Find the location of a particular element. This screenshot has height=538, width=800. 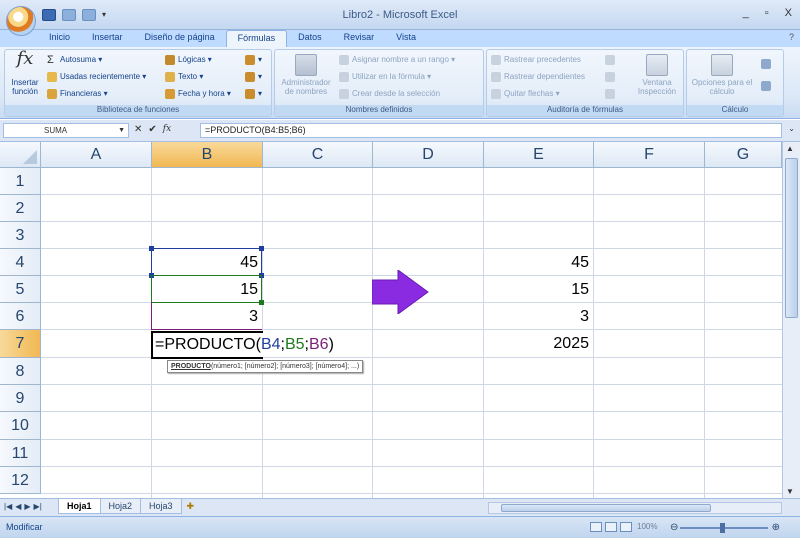

insert-function-button: fx Insertar función is located at coordinates (25, 73).